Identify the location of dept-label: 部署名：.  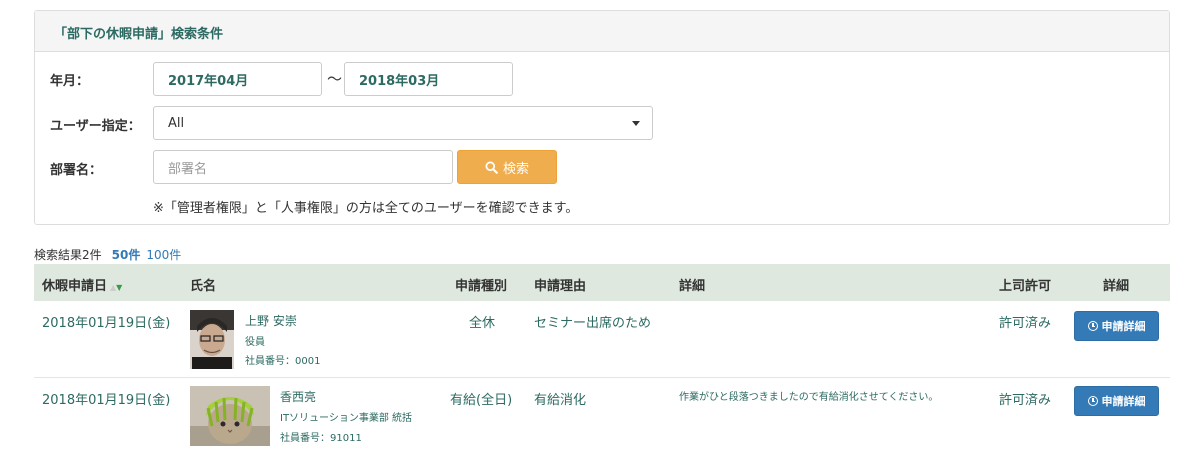
(76, 170).